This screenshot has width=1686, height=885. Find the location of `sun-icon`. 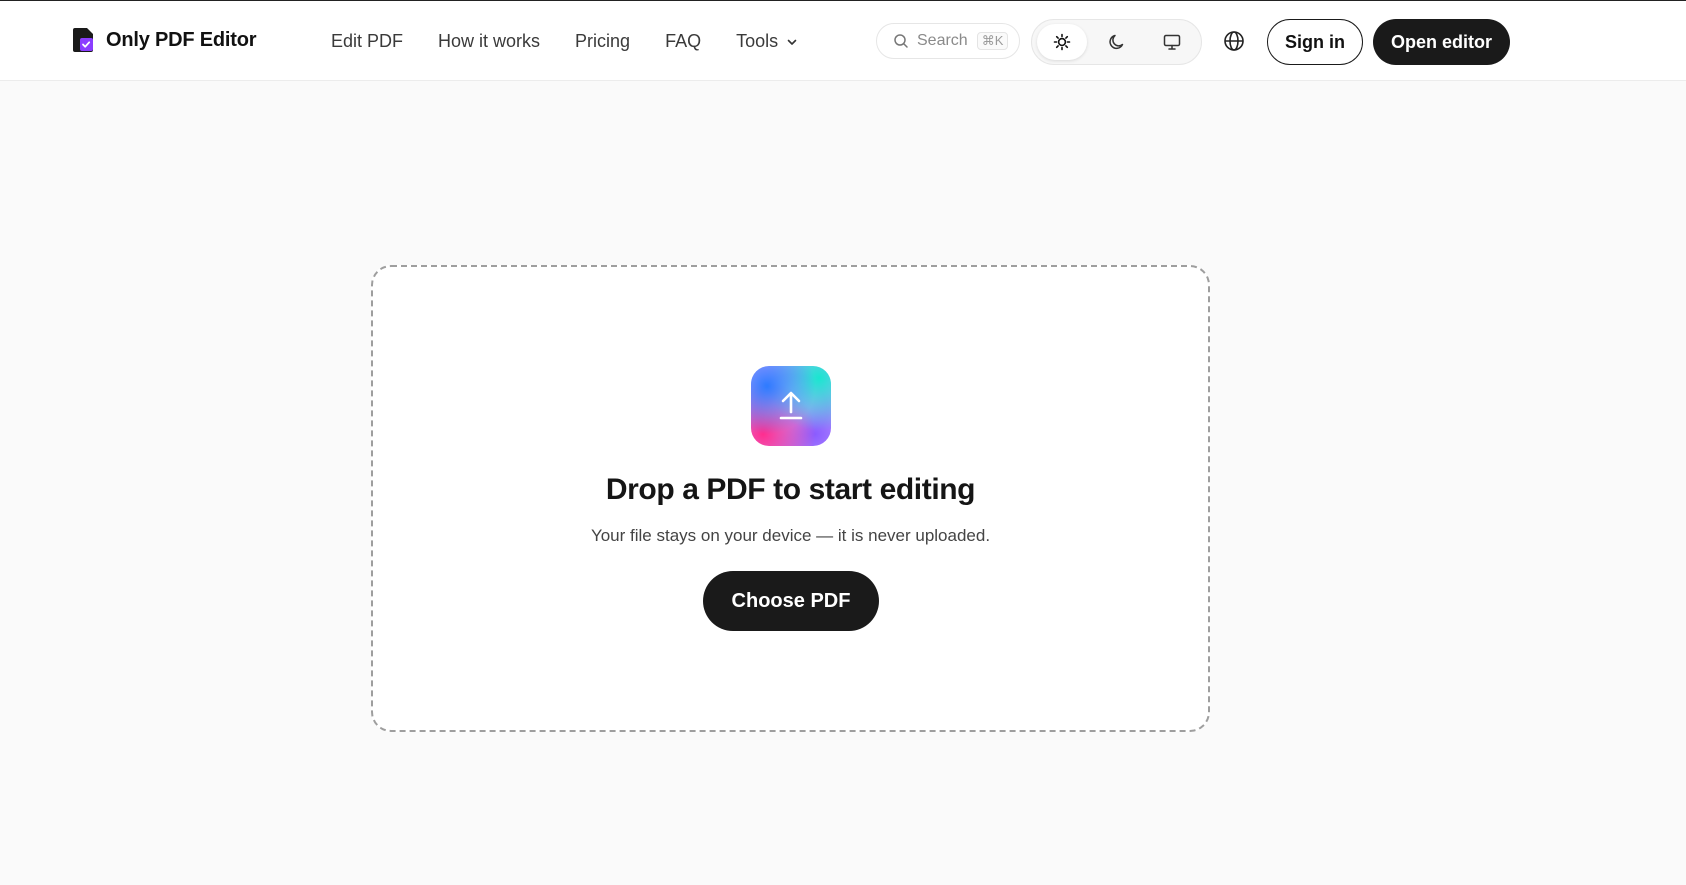

sun-icon is located at coordinates (1062, 42).